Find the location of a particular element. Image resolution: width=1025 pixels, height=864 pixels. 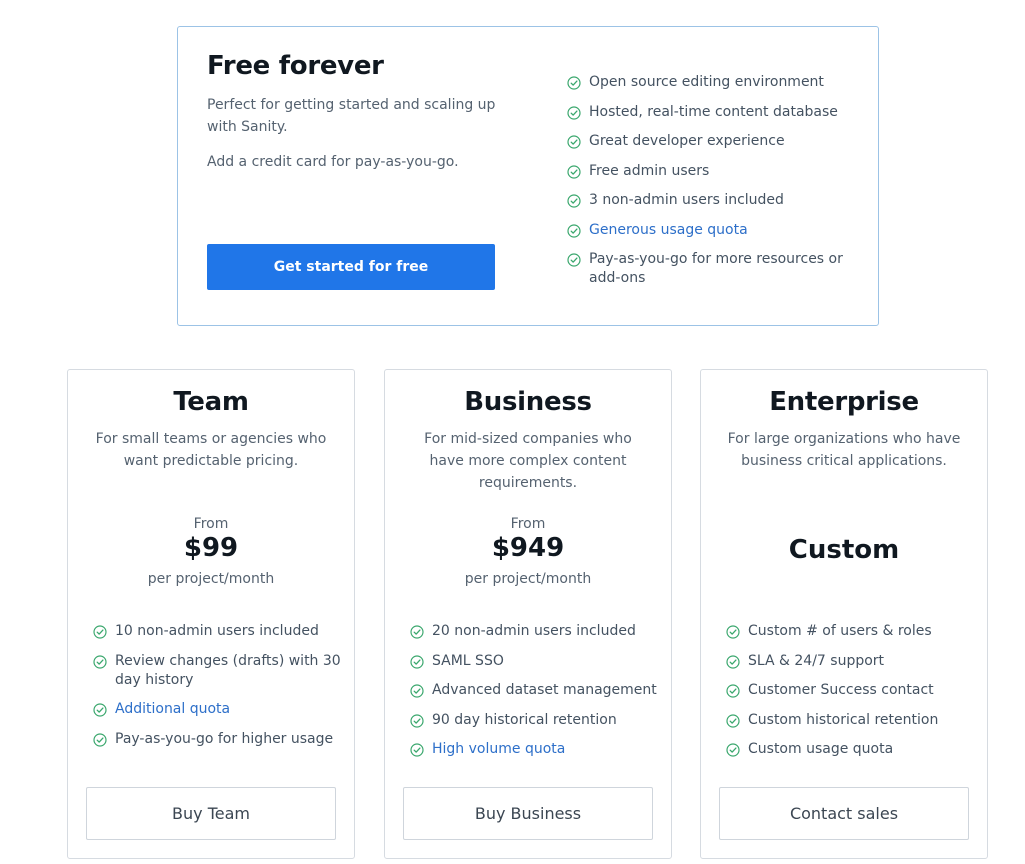

feature-link-item: Generous usage quota is located at coordinates (712, 230).